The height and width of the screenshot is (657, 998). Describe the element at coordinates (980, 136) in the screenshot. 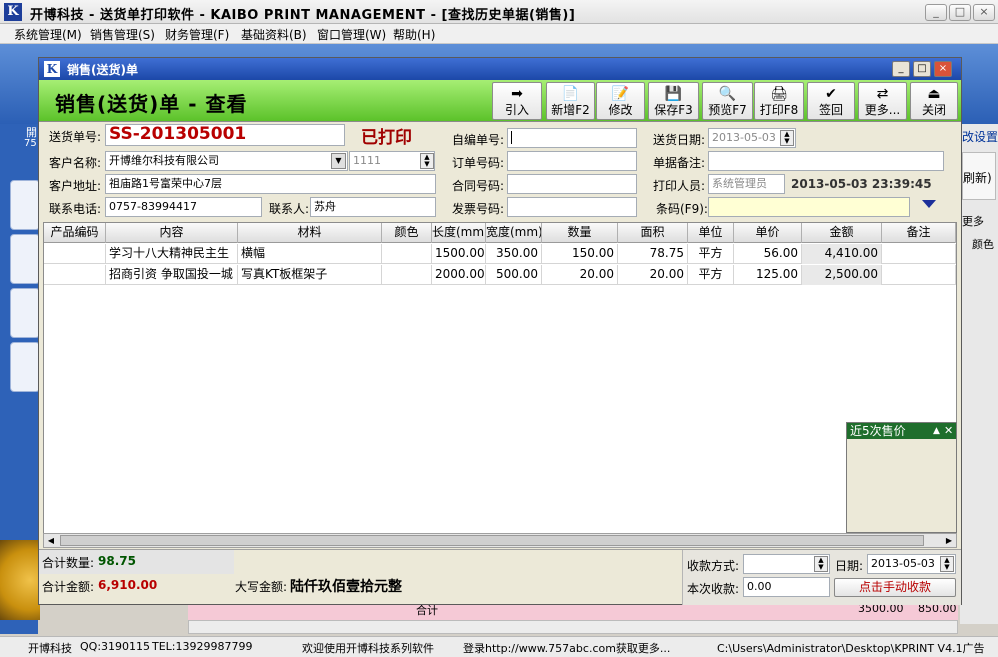

I see `background-settings-link: 改设置` at that location.